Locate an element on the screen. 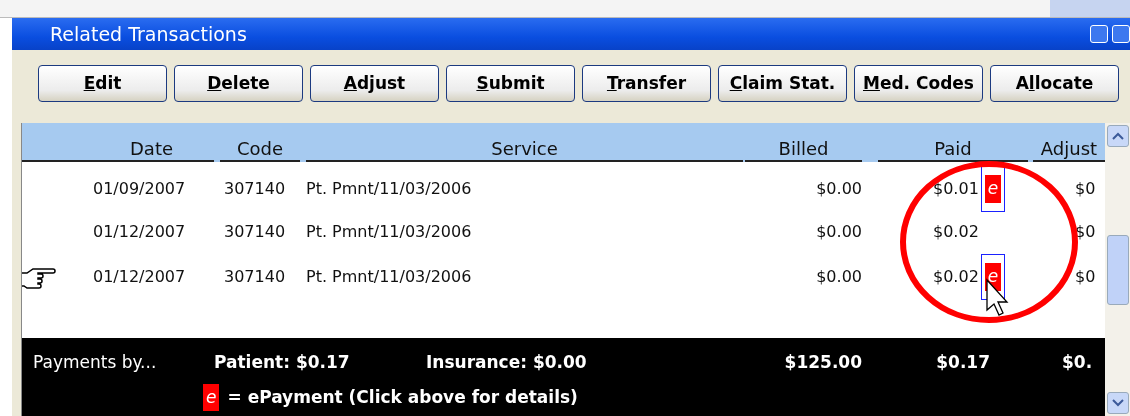 The height and width of the screenshot is (416, 1130). toolbar-button: Delete is located at coordinates (238, 83).